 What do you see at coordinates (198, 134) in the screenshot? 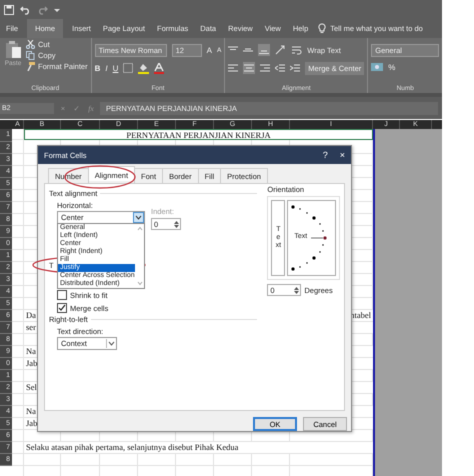
I see `table-cell: PERNYATAAN PERJANJIAN KINERJA` at bounding box center [198, 134].